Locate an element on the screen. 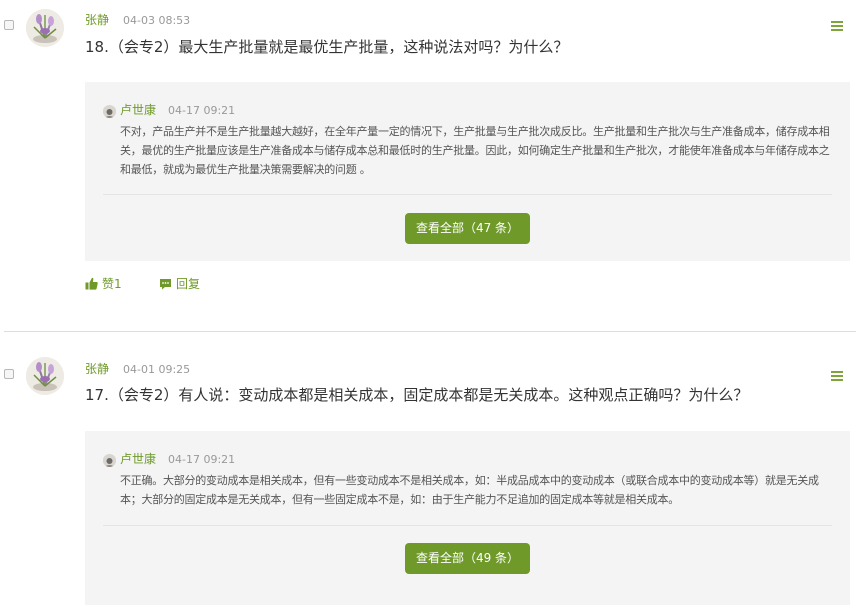 The height and width of the screenshot is (605, 856). reply-button: 回复 is located at coordinates (179, 285).